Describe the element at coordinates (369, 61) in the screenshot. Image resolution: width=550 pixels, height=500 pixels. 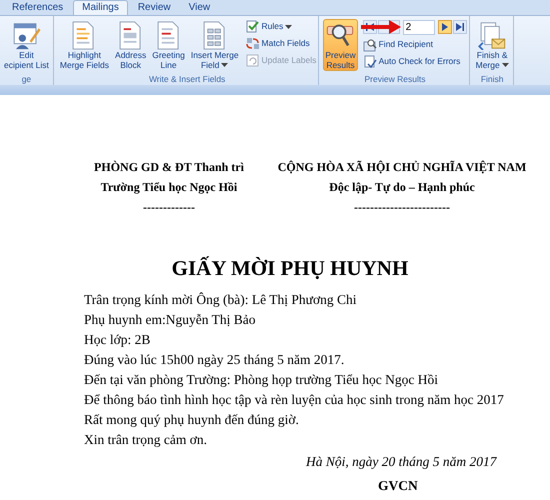
I see `document-check-icon` at that location.